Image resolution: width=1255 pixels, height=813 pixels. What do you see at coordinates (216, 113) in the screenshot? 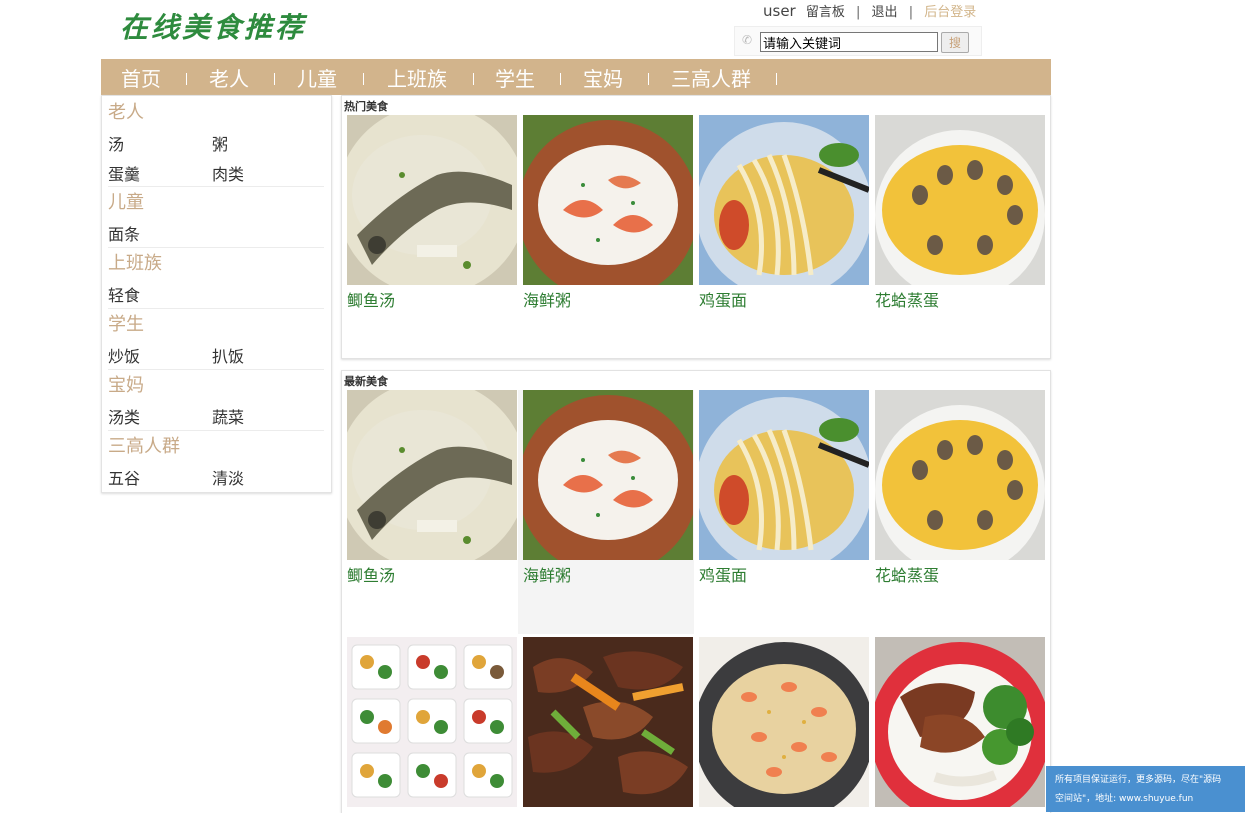
I see `category-title: 老人` at bounding box center [216, 113].